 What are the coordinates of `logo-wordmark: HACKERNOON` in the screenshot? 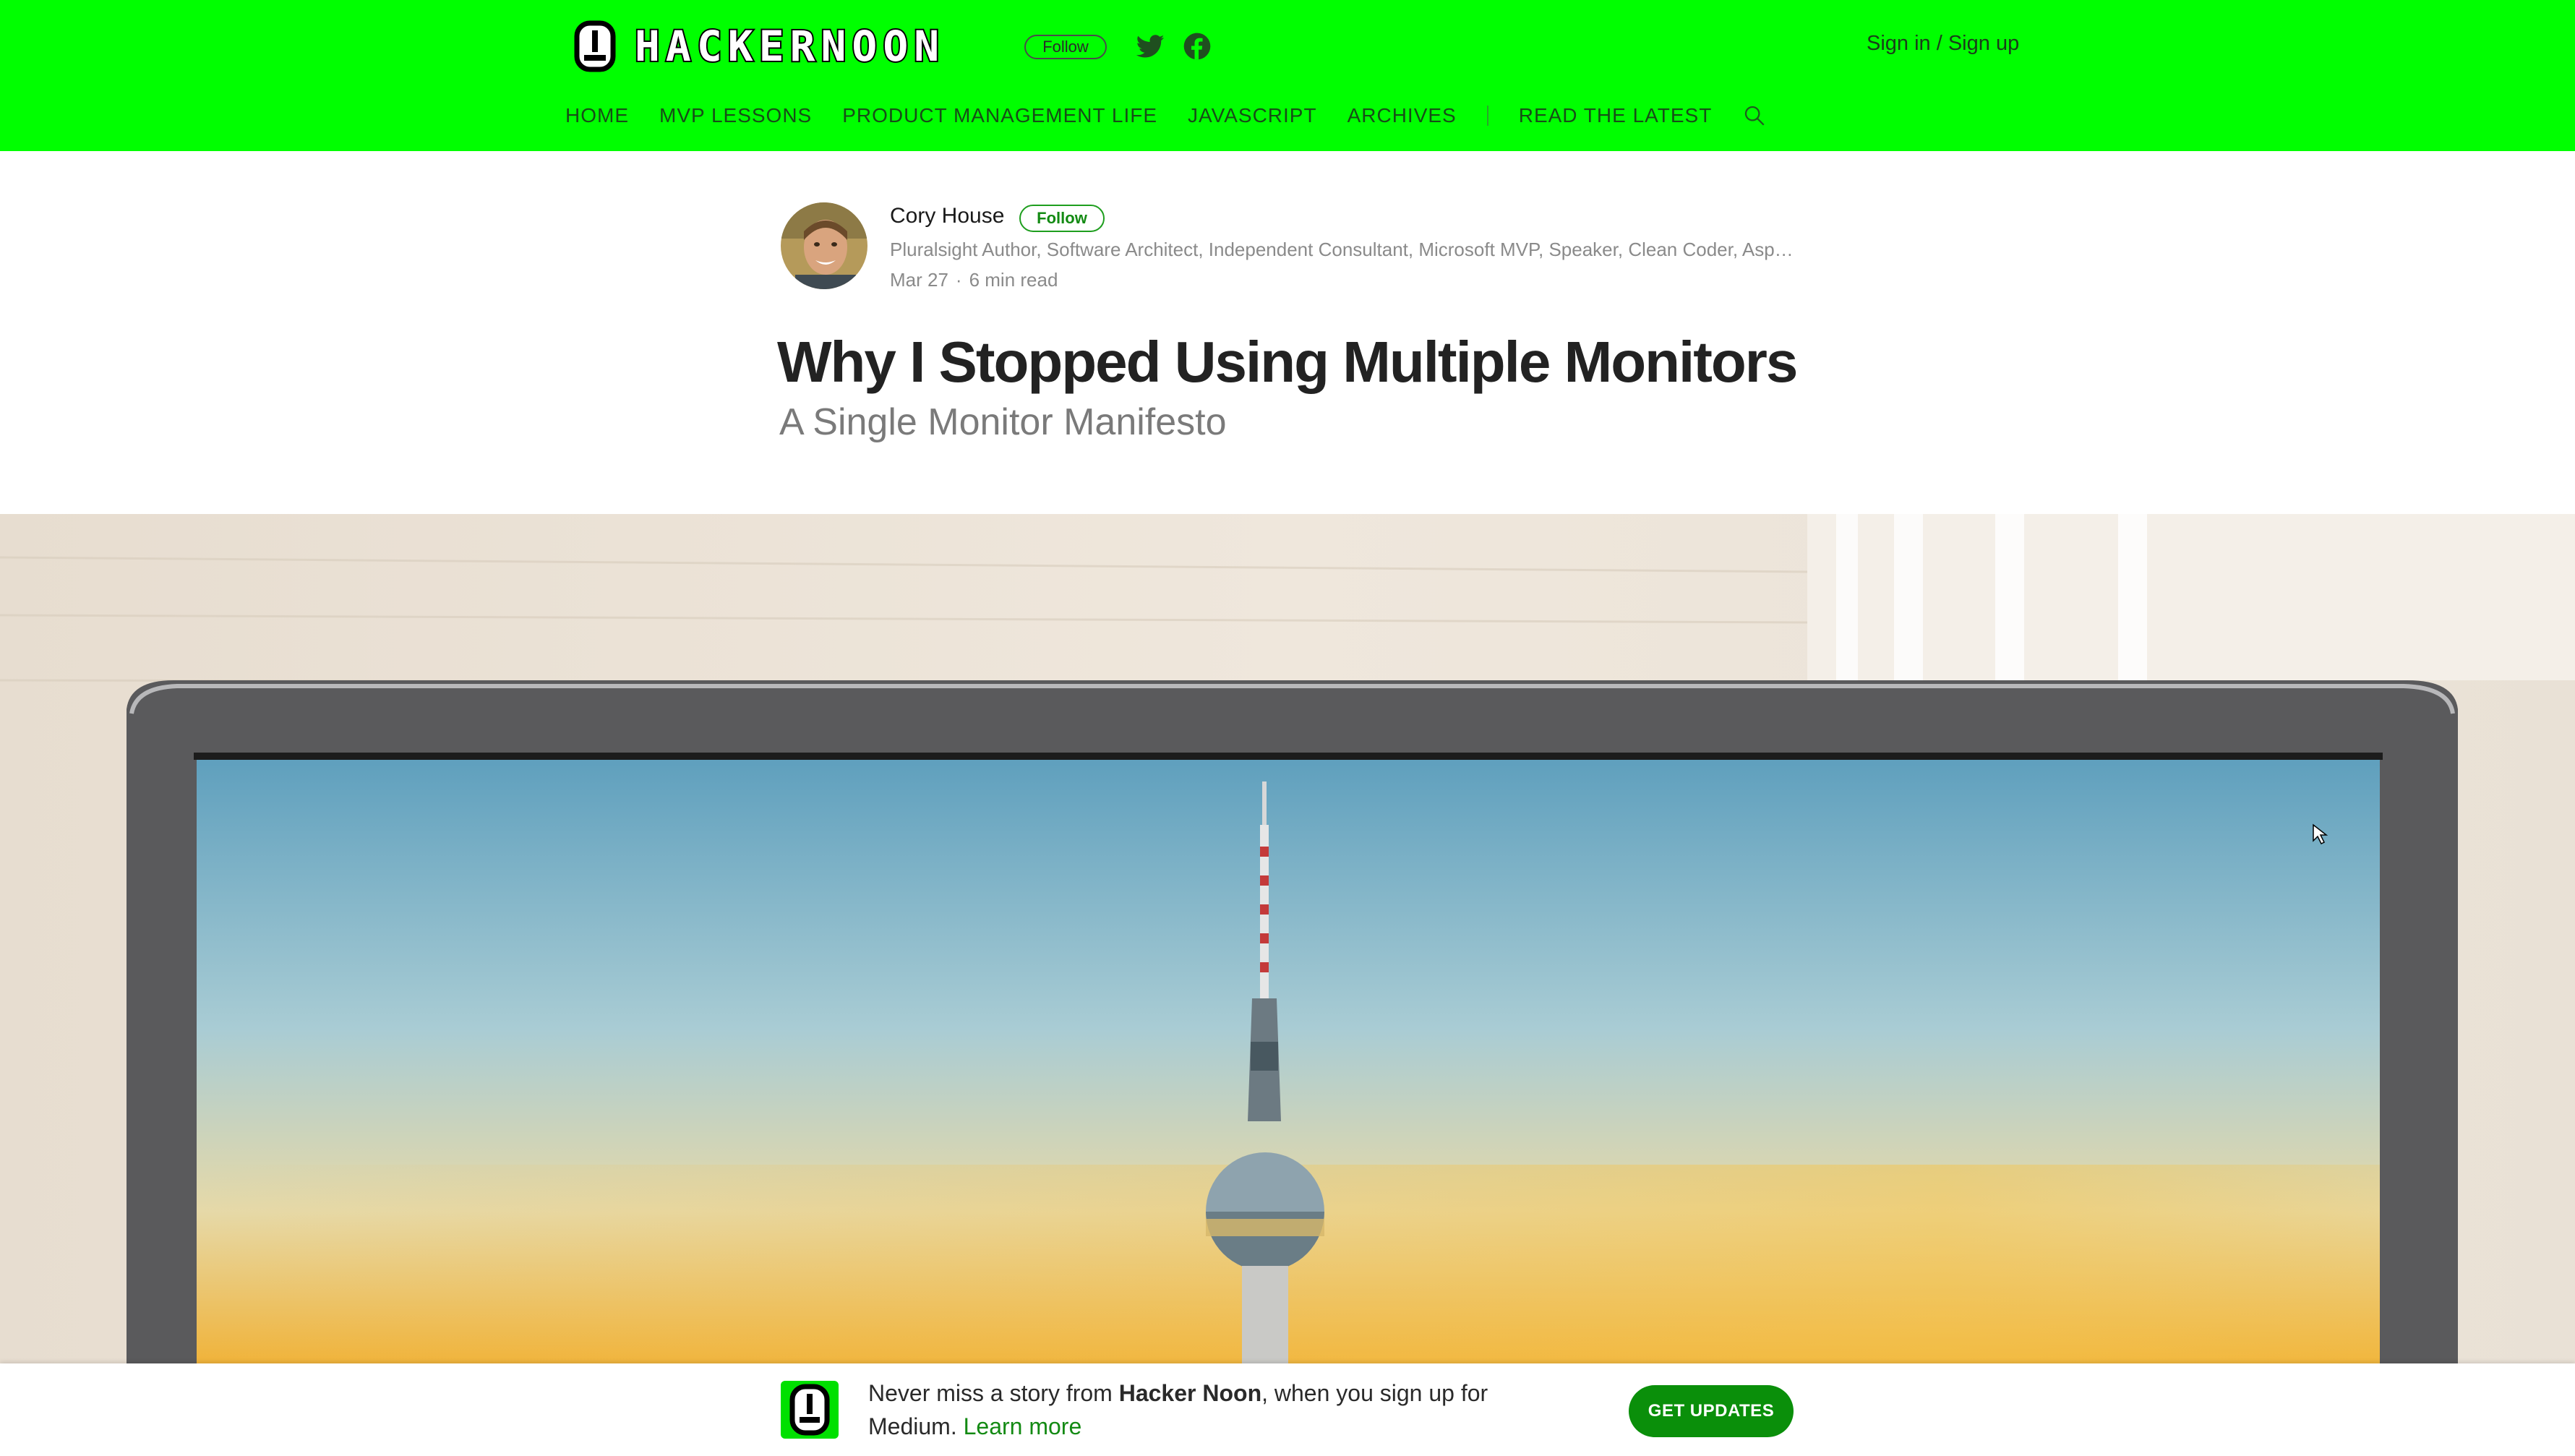 It's located at (789, 46).